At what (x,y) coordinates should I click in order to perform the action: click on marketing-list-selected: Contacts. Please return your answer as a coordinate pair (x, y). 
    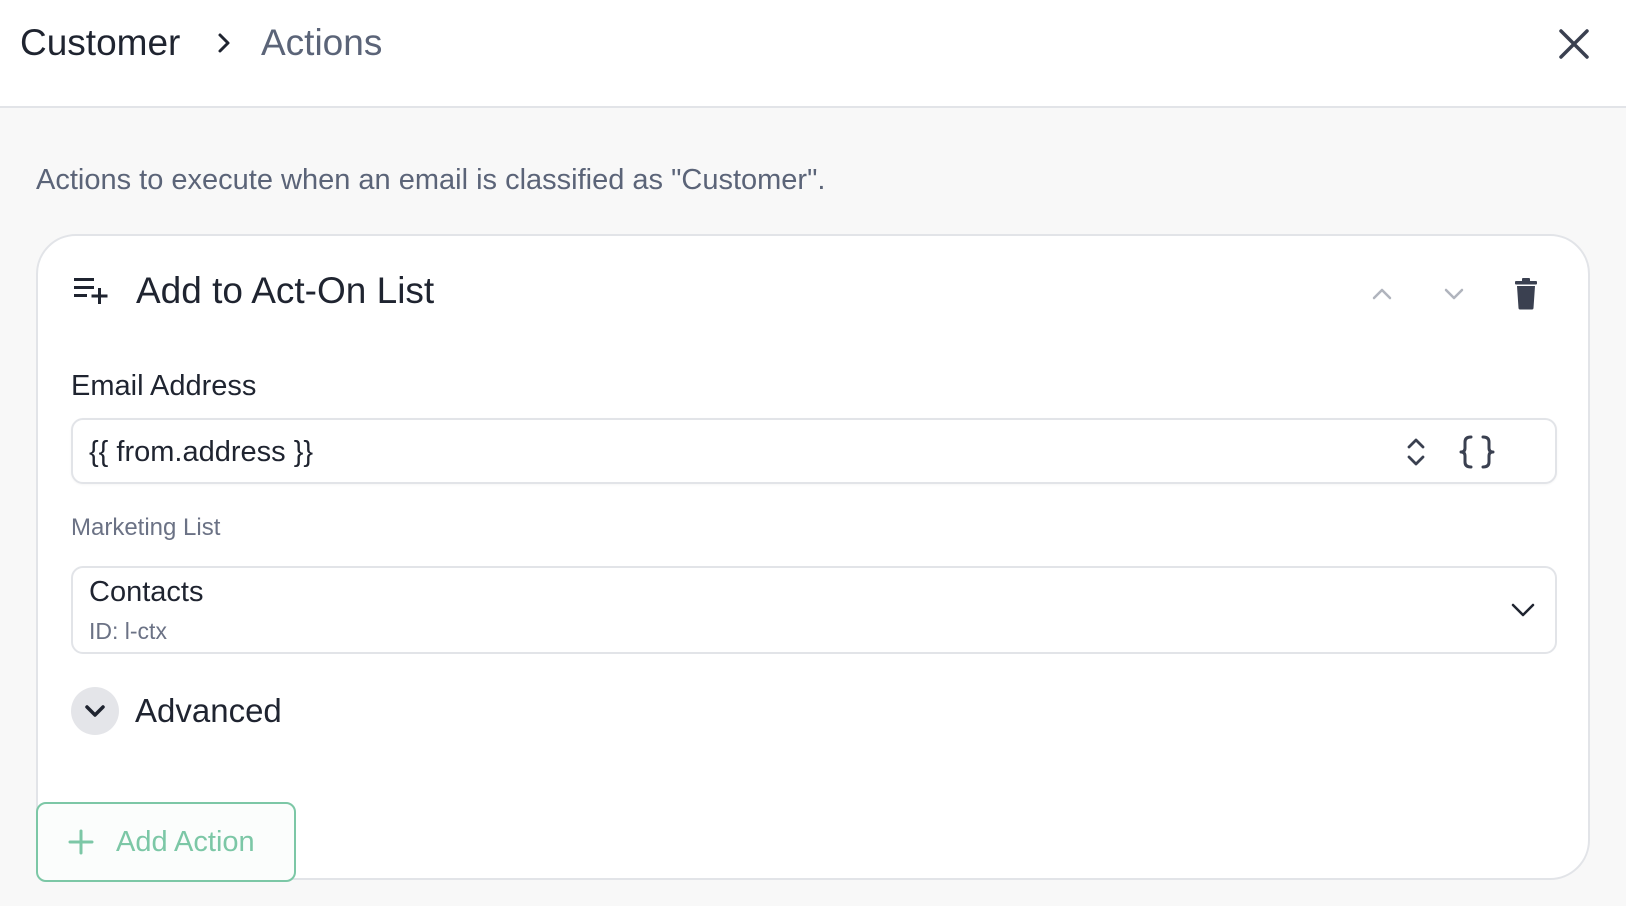
    Looking at the image, I should click on (146, 592).